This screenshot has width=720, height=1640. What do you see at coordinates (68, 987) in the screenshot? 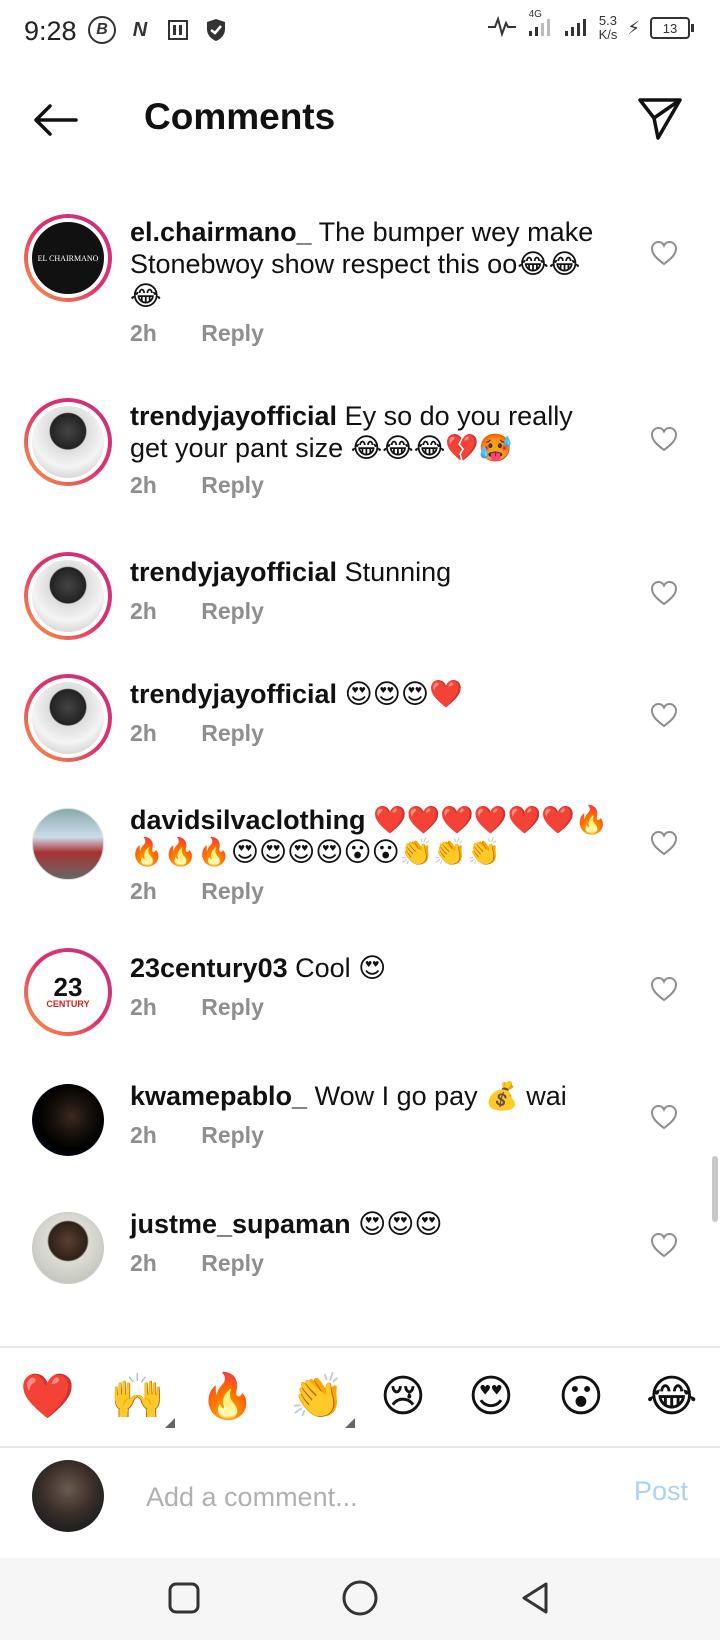
I see `avatar-logo-number: 23` at bounding box center [68, 987].